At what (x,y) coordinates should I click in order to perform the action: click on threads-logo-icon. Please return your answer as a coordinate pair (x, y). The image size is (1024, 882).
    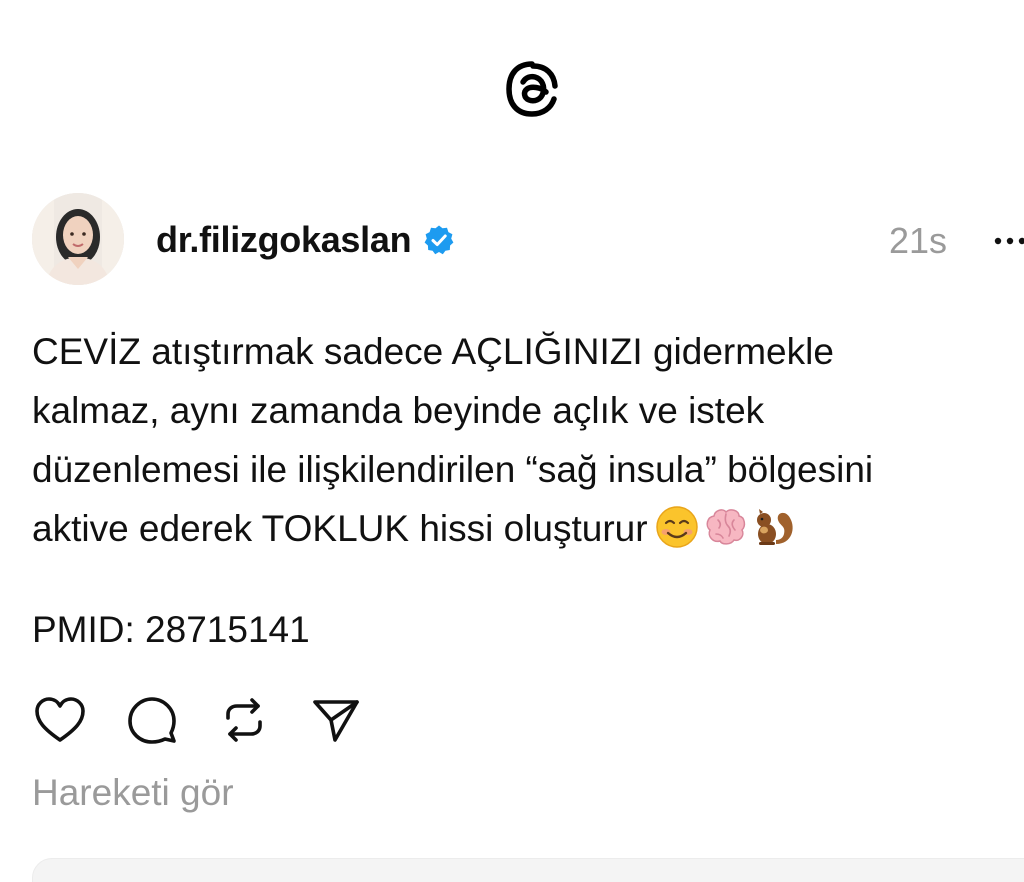
    Looking at the image, I should click on (532, 89).